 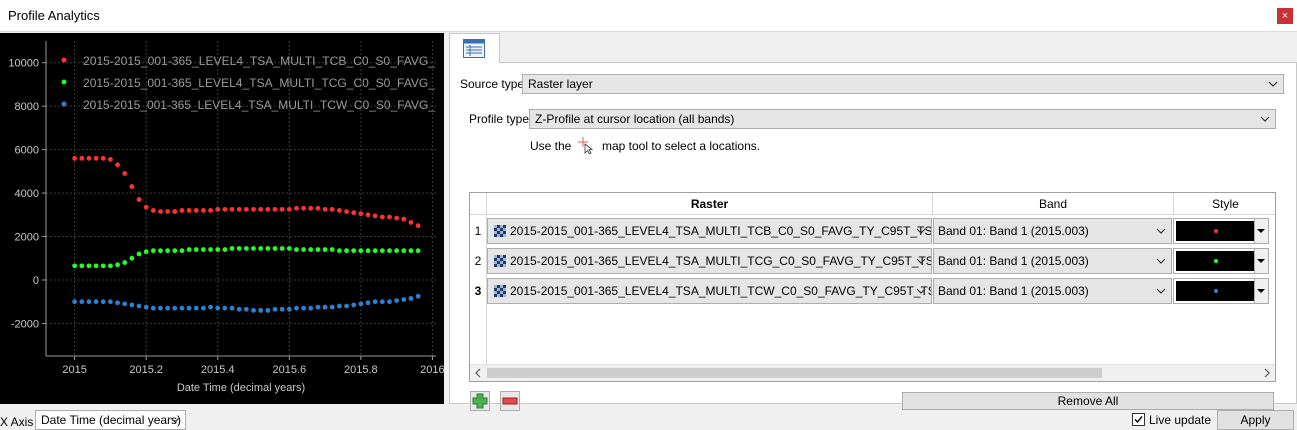 I want to click on profile-type-label: Profile type, so click(x=499, y=119).